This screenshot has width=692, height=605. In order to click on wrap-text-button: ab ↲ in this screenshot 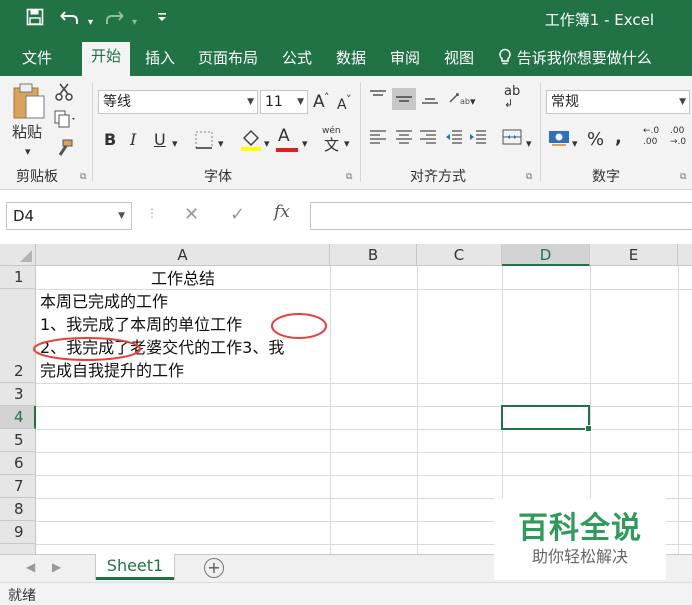, I will do `click(512, 97)`.